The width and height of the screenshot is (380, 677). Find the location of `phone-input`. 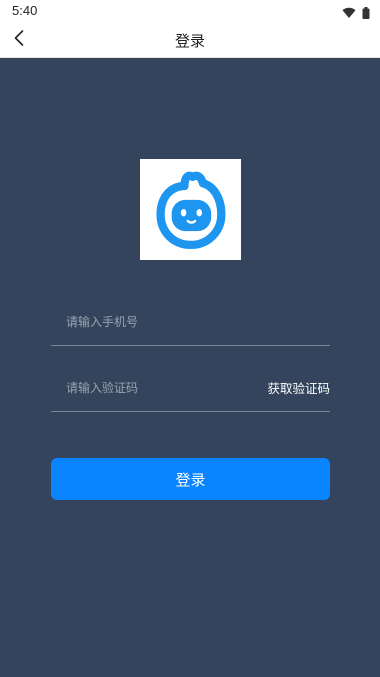

phone-input is located at coordinates (190, 322).